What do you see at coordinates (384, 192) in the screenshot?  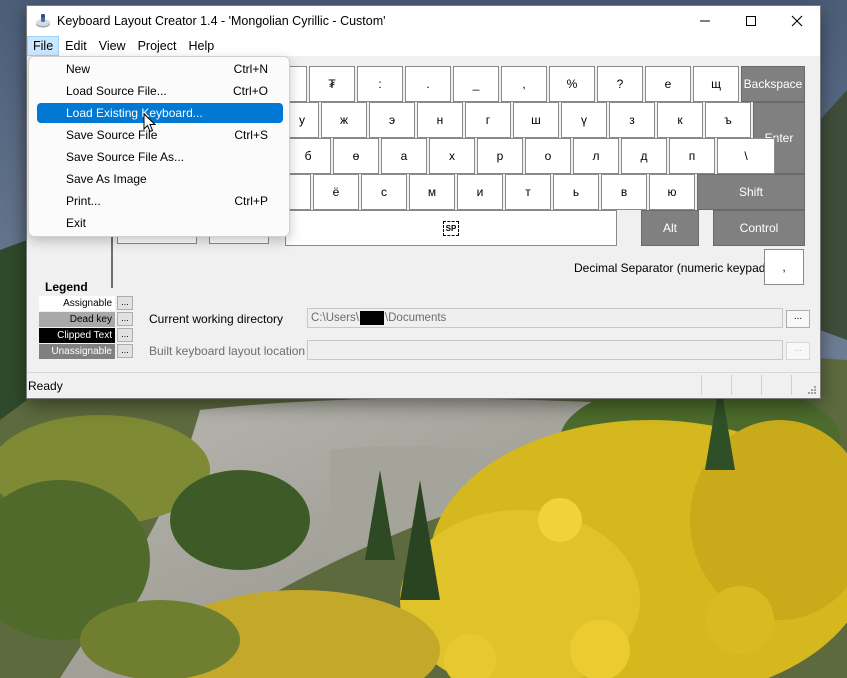 I see `key-row4: с` at bounding box center [384, 192].